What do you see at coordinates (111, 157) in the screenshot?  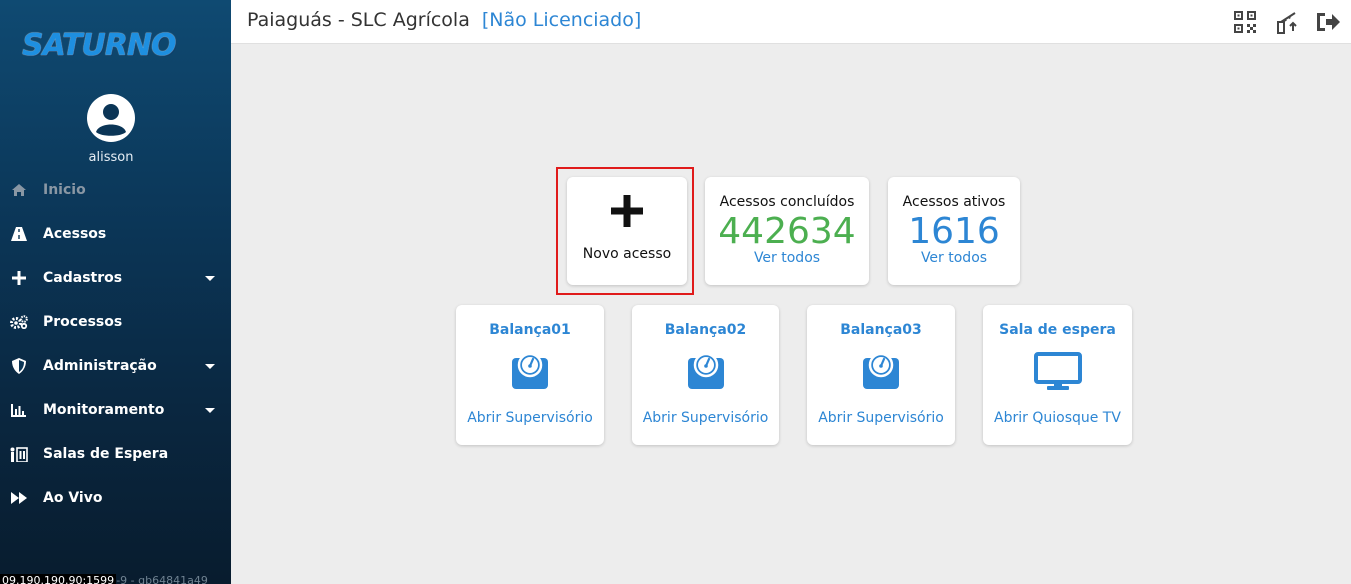 I see `username: alisson` at bounding box center [111, 157].